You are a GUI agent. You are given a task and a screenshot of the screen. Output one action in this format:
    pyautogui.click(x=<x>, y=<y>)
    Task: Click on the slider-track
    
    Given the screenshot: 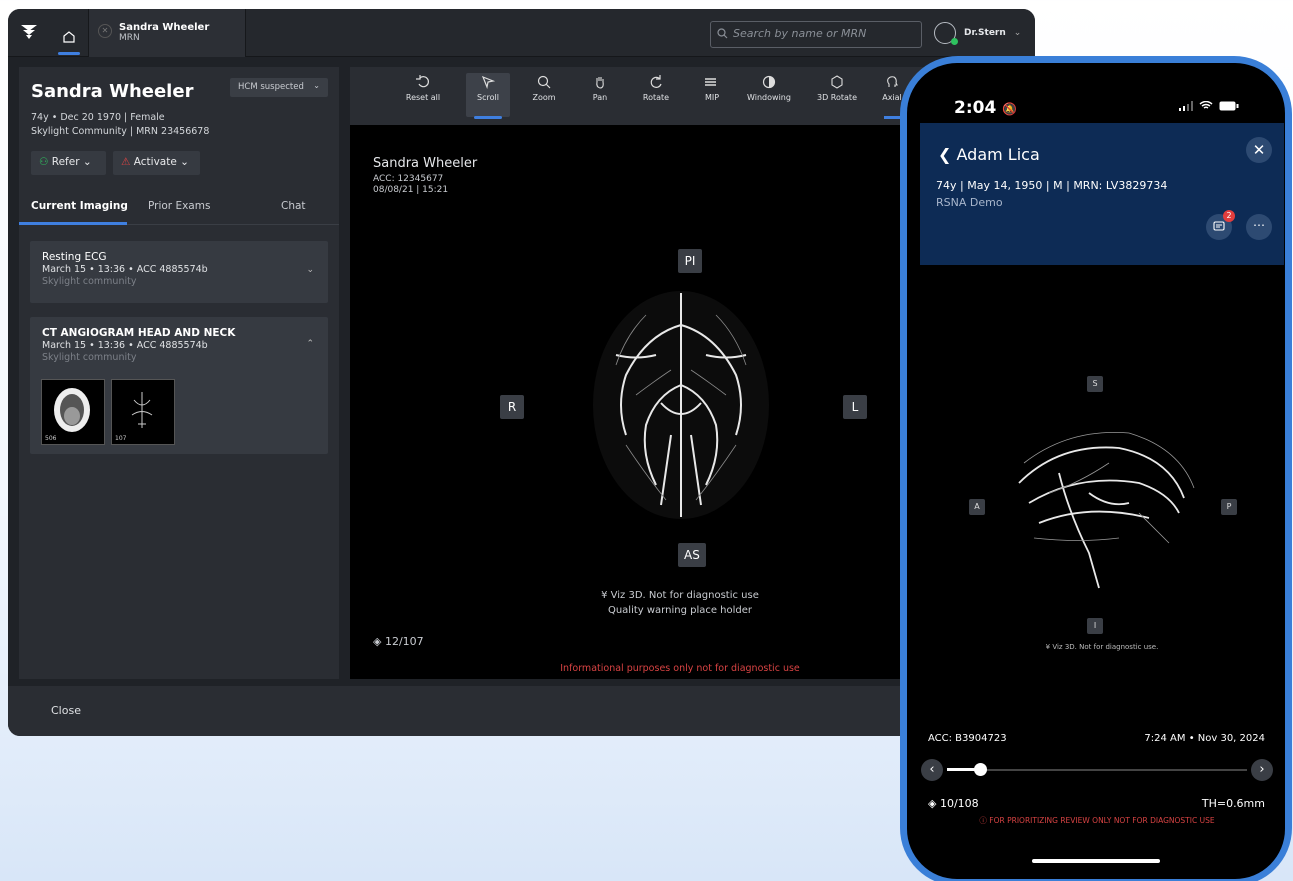 What is the action you would take?
    pyautogui.click(x=1097, y=770)
    